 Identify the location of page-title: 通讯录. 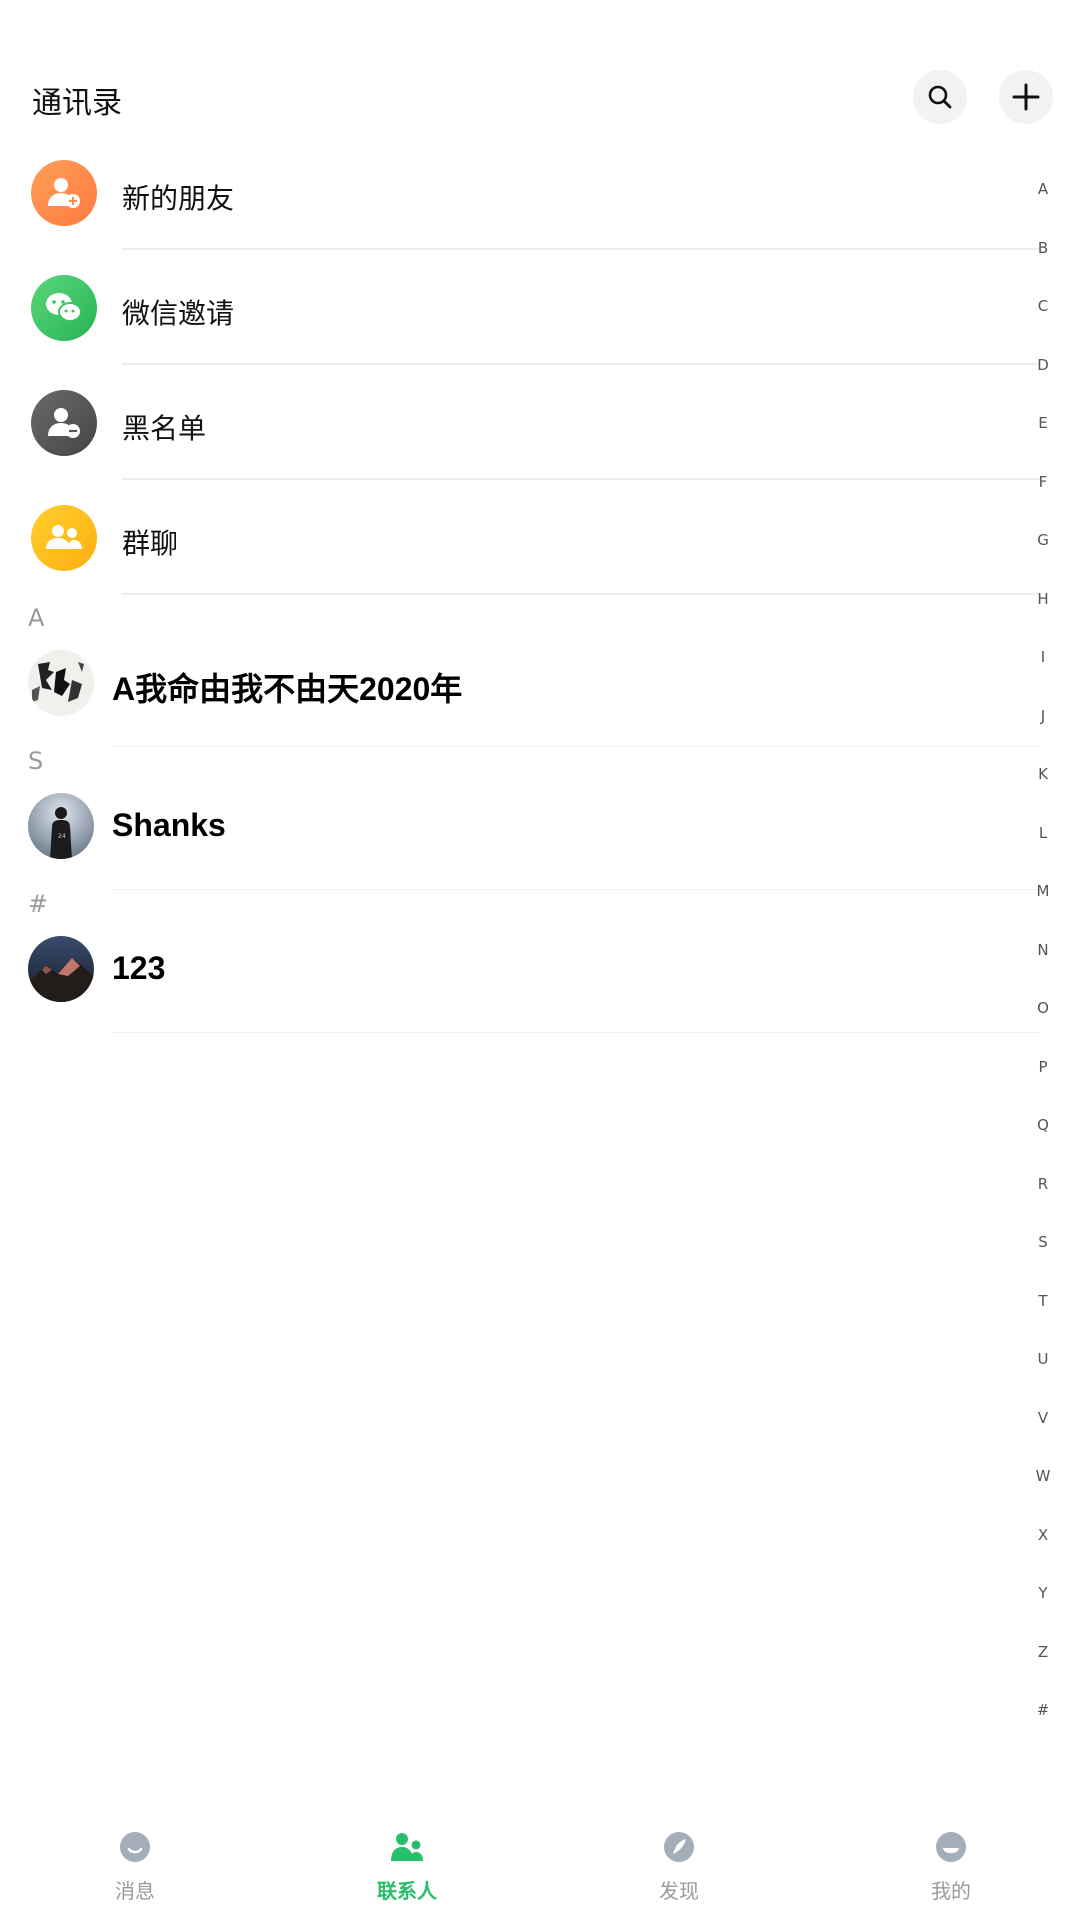
(77, 103).